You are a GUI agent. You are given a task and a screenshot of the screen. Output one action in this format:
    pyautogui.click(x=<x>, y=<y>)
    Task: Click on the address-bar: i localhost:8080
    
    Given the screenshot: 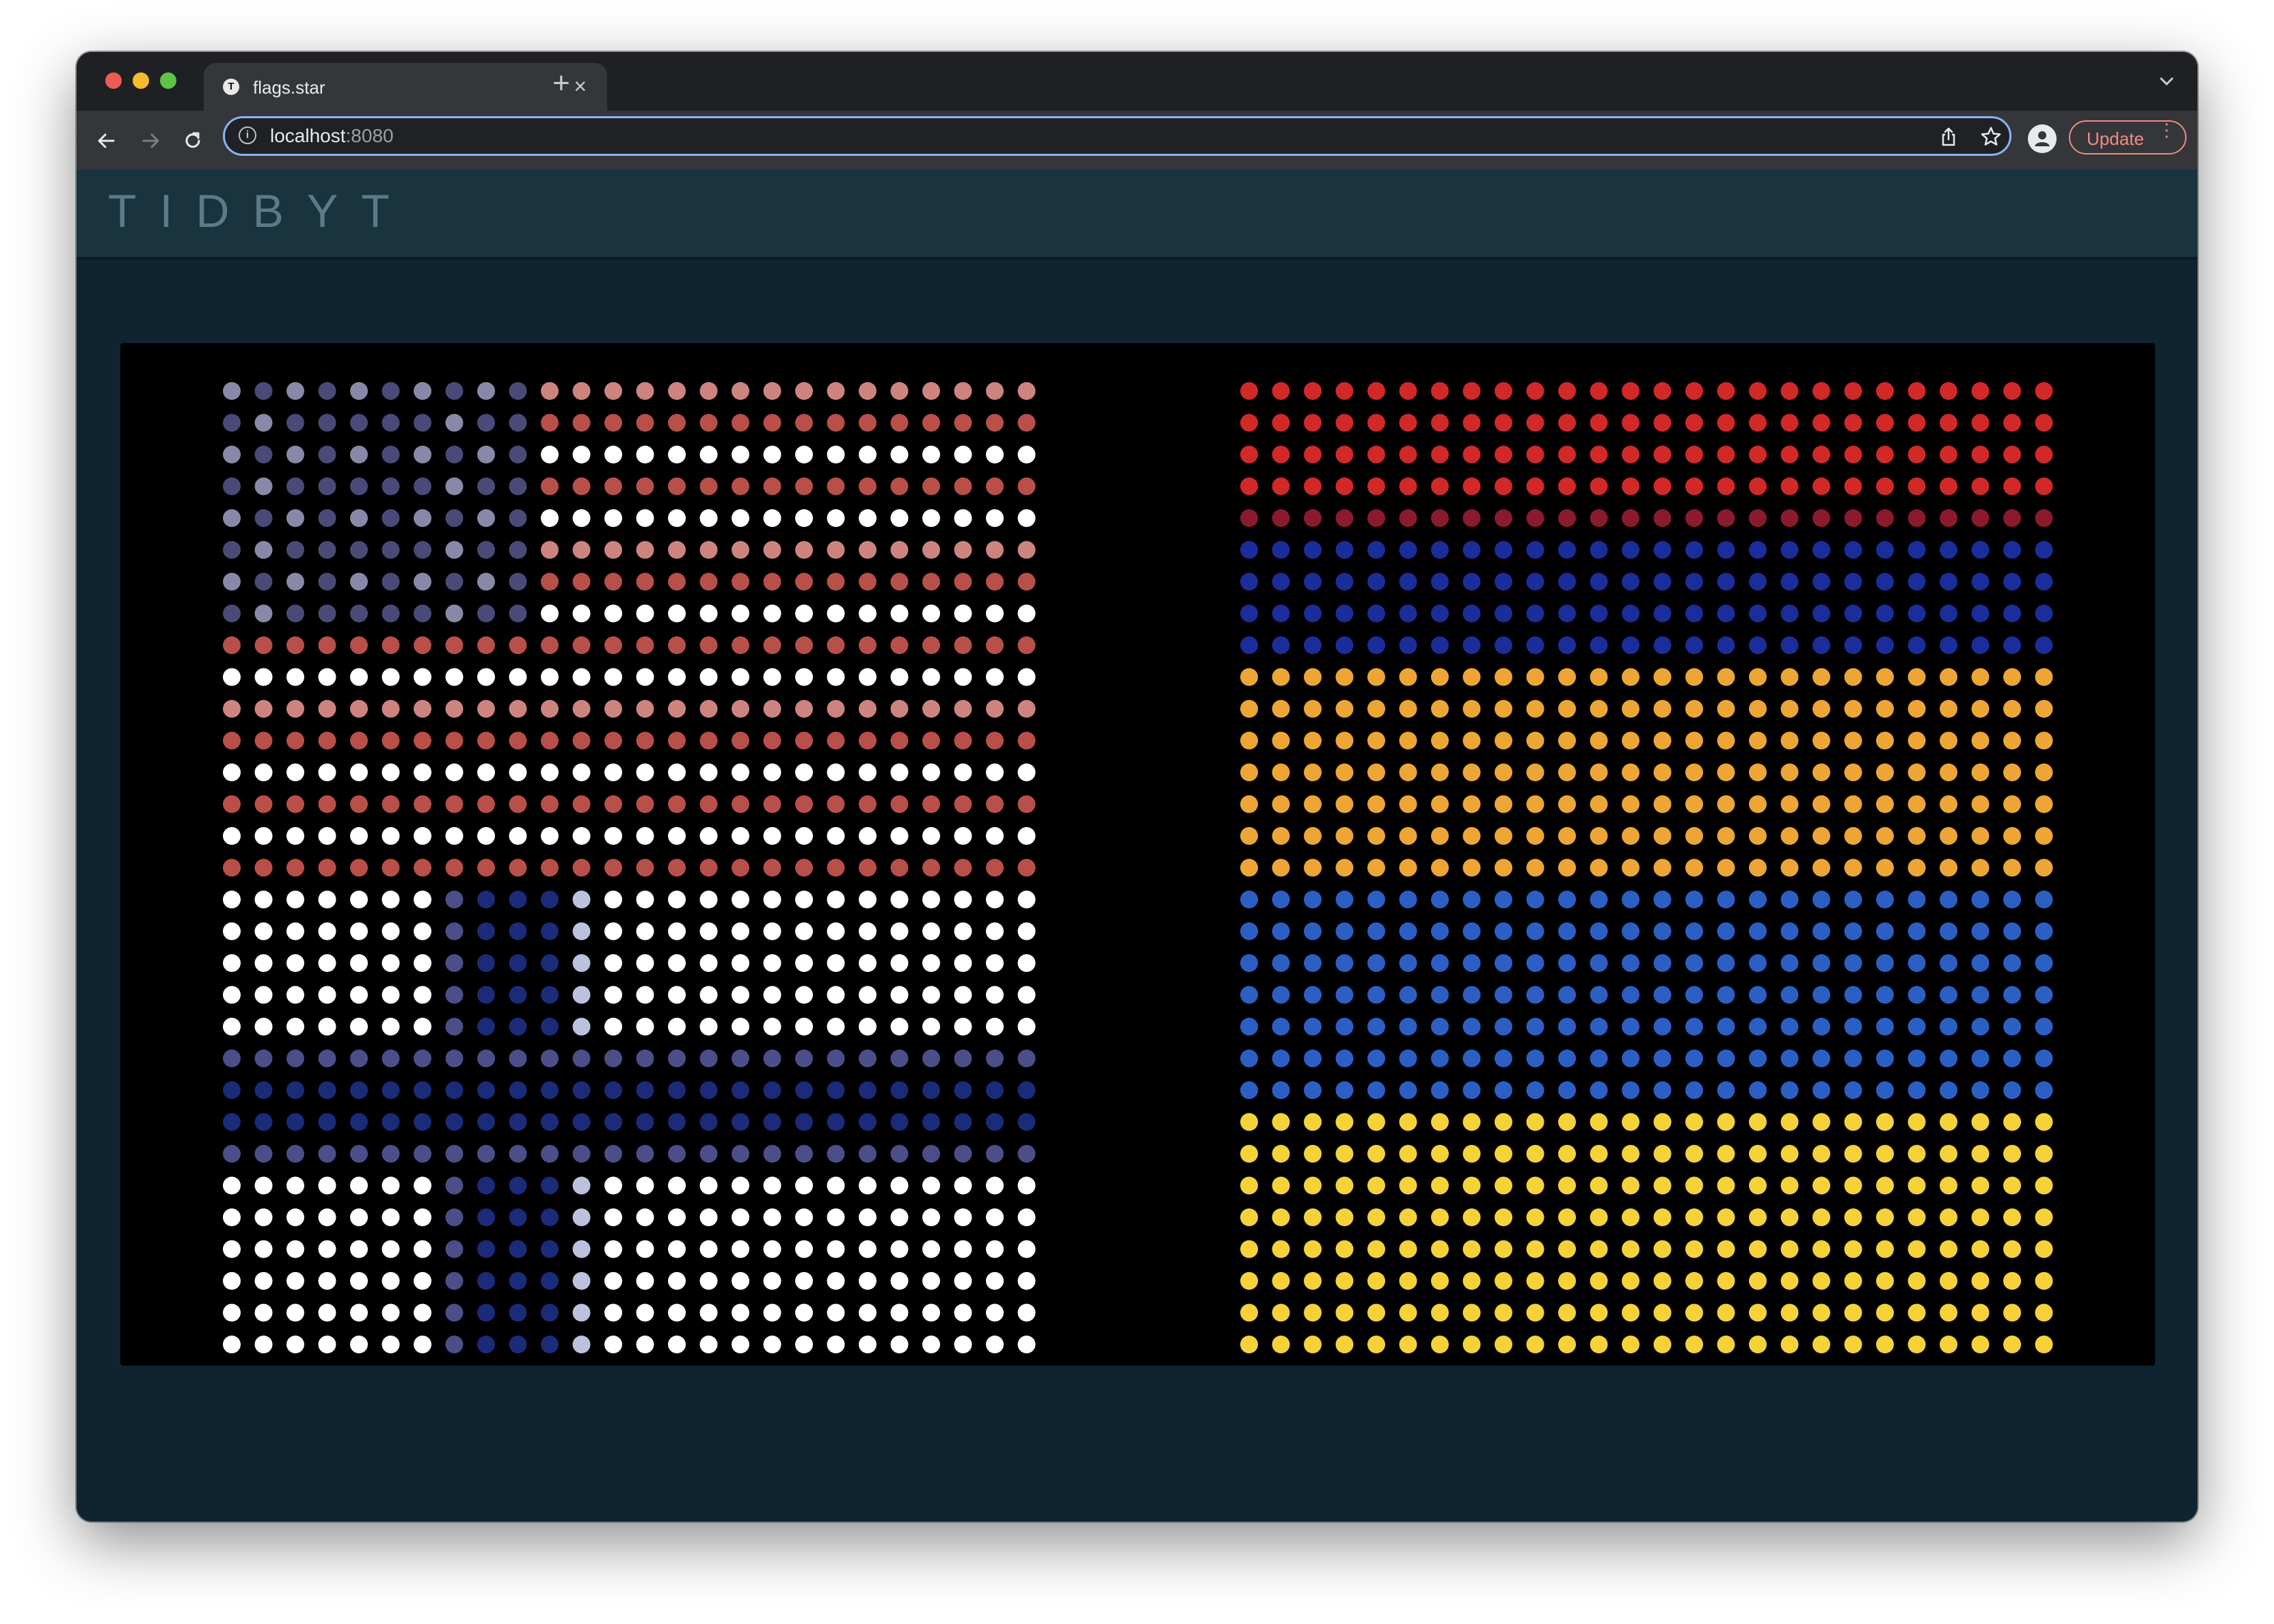 What is the action you would take?
    pyautogui.click(x=1117, y=136)
    